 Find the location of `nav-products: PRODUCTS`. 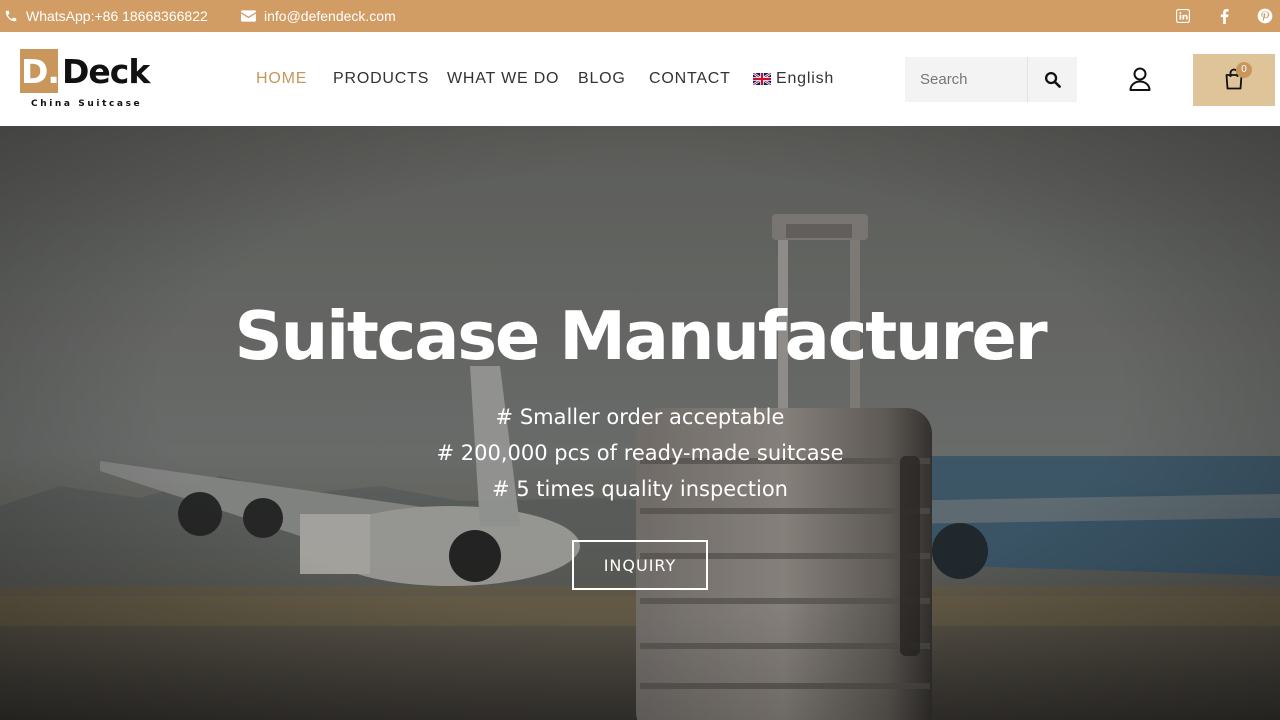

nav-products: PRODUCTS is located at coordinates (381, 79).